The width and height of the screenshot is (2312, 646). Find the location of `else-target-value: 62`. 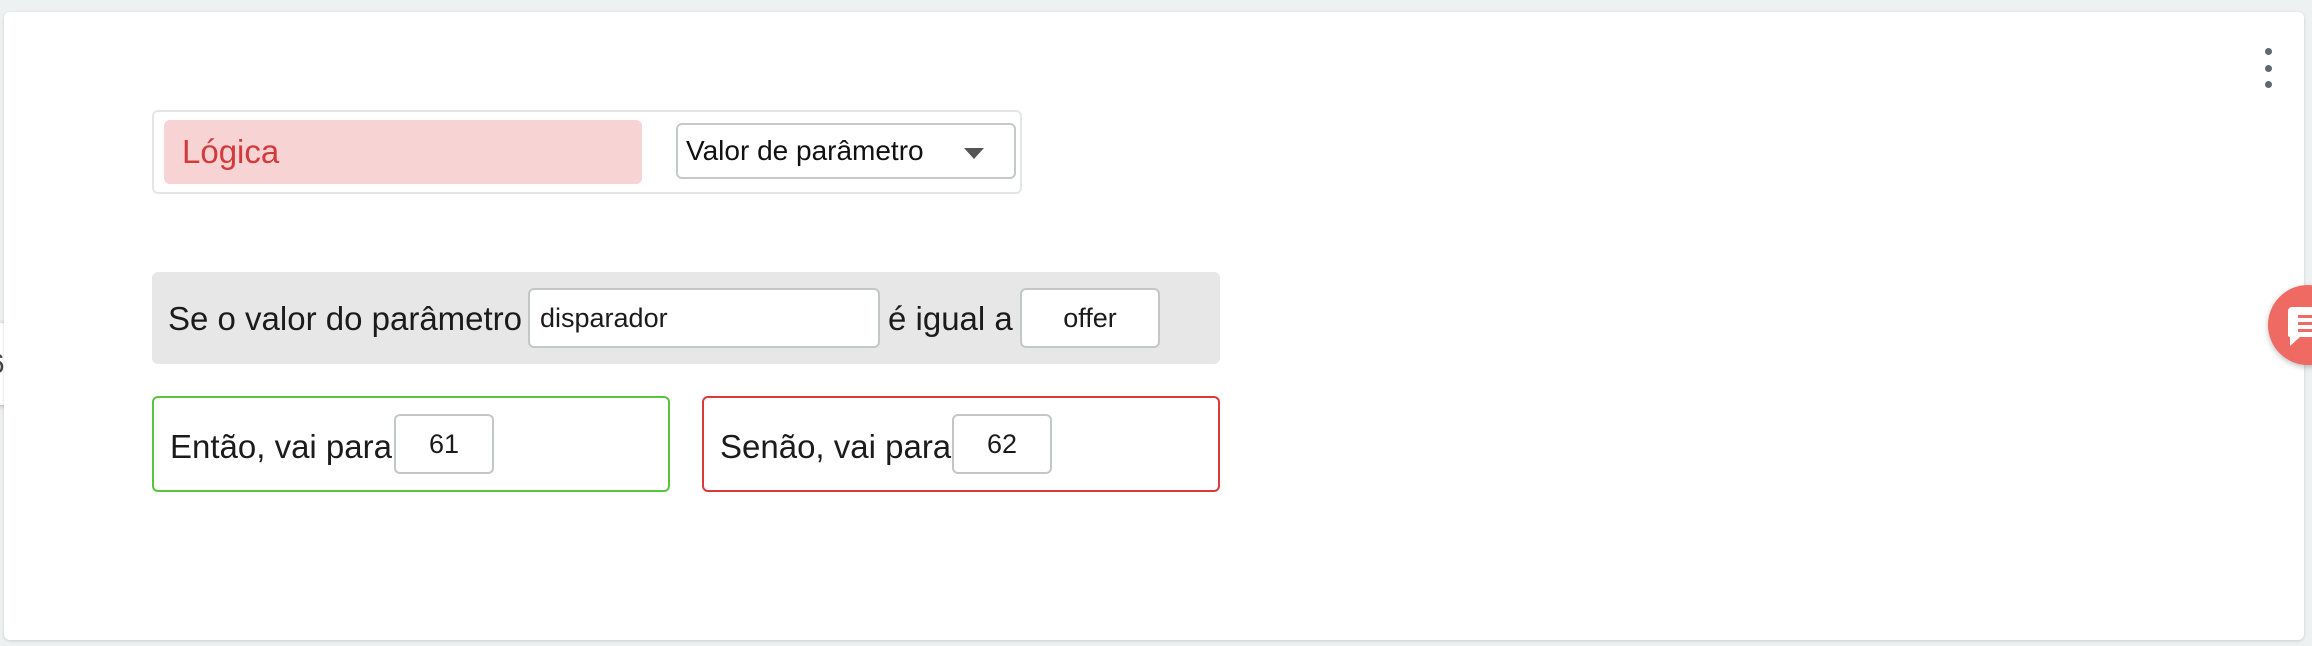

else-target-value: 62 is located at coordinates (1002, 444).